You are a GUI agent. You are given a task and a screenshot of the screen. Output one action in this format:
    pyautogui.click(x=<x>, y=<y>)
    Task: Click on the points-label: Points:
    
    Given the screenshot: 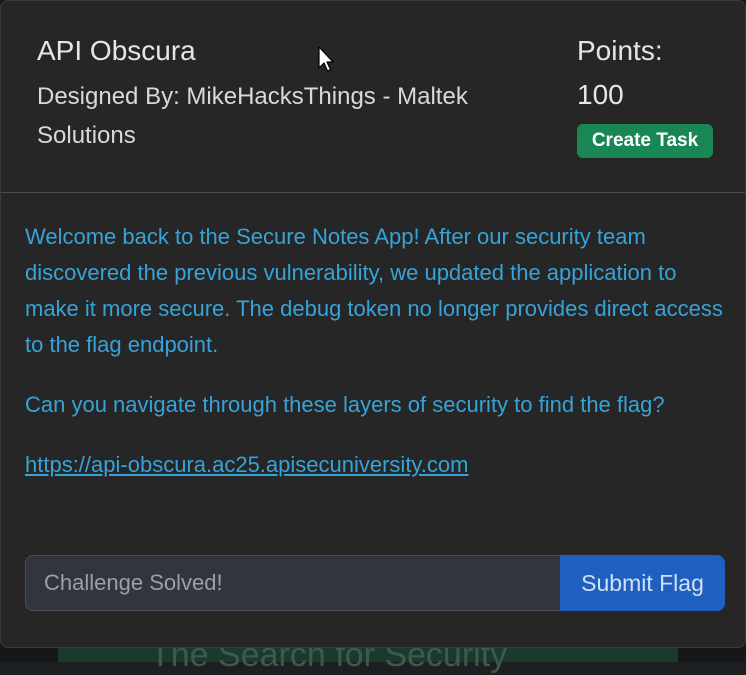 What is the action you would take?
    pyautogui.click(x=620, y=50)
    